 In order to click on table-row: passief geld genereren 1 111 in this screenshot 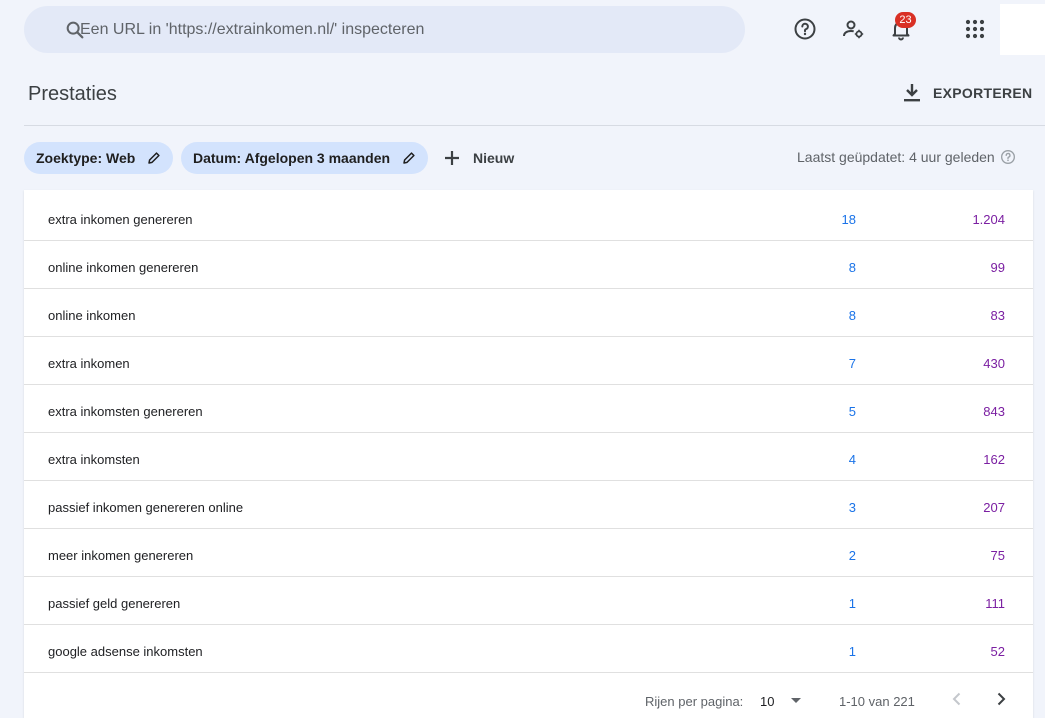, I will do `click(528, 601)`.